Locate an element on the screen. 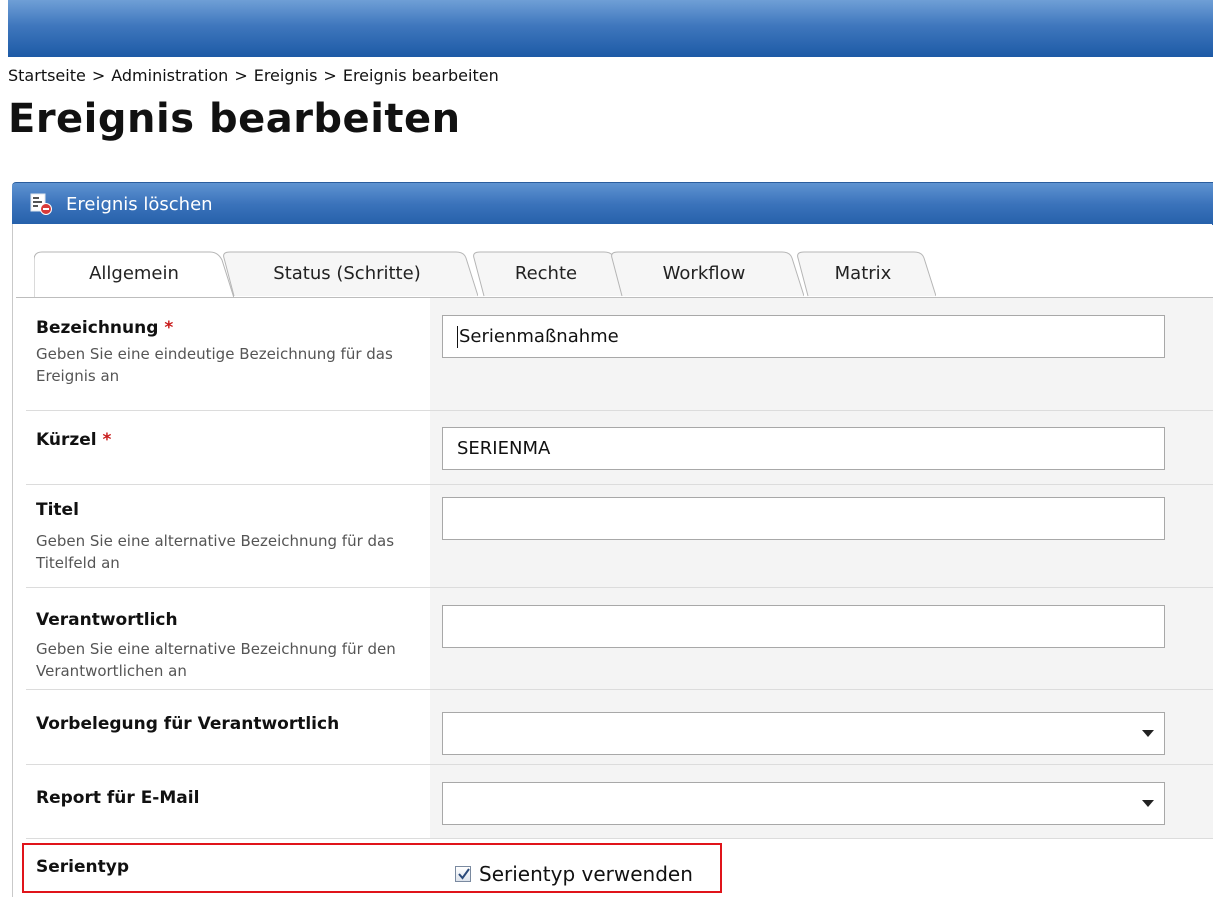 The image size is (1213, 897). report-label: Report für E-Mail is located at coordinates (118, 798).